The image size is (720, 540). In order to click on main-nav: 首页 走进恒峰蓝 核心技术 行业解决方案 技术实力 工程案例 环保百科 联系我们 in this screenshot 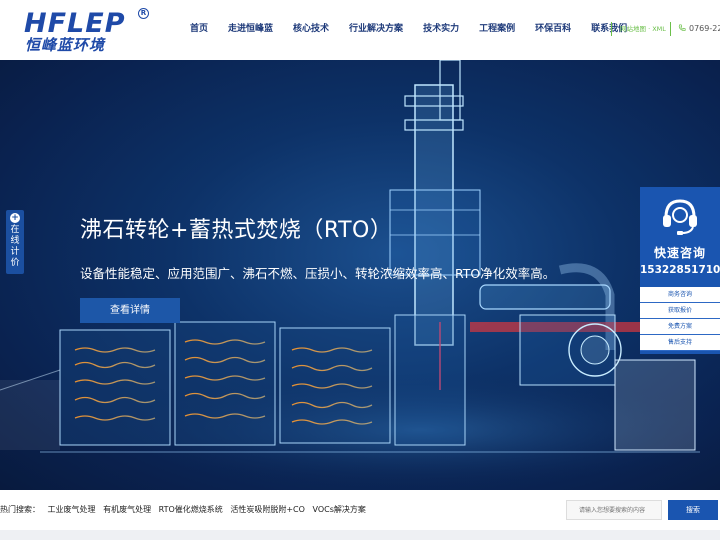, I will do `click(408, 30)`.